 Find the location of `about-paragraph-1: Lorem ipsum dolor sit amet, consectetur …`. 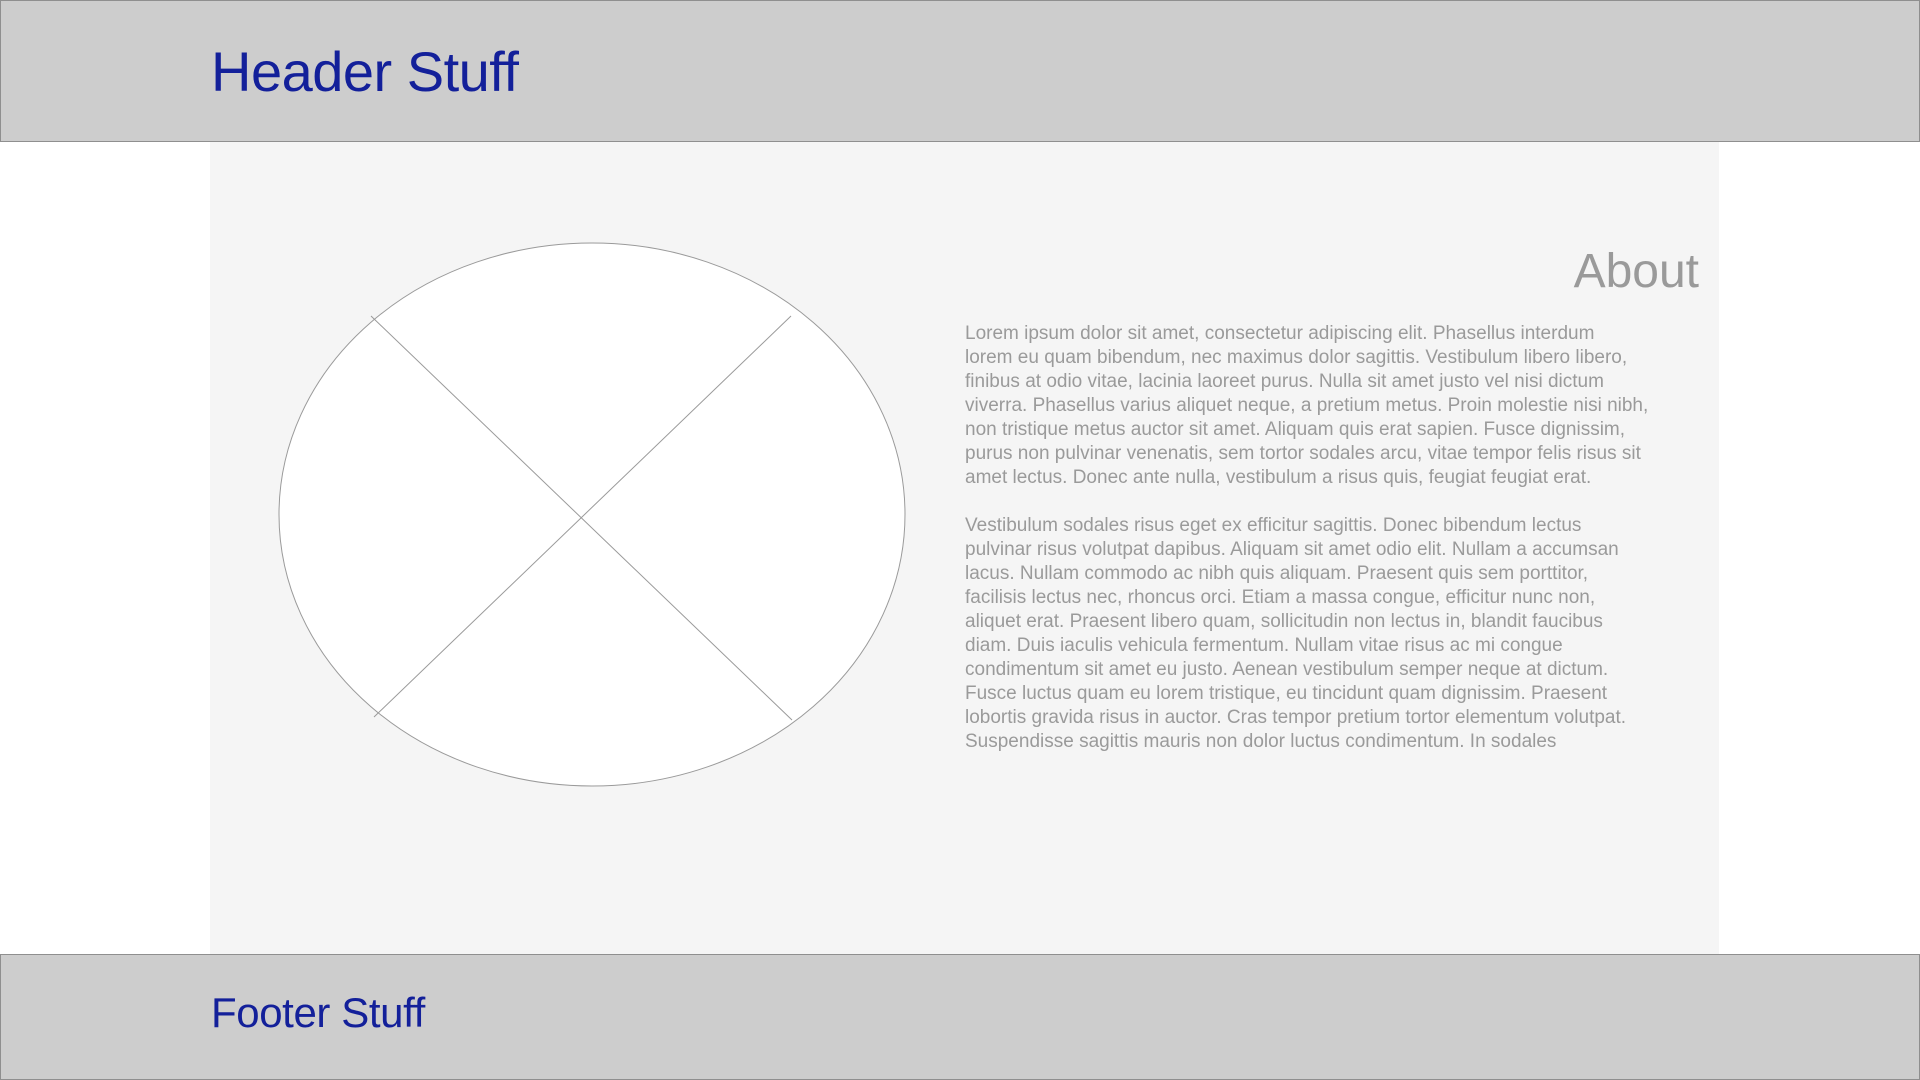

about-paragraph-1: Lorem ipsum dolor sit amet, consectetur … is located at coordinates (1307, 405).